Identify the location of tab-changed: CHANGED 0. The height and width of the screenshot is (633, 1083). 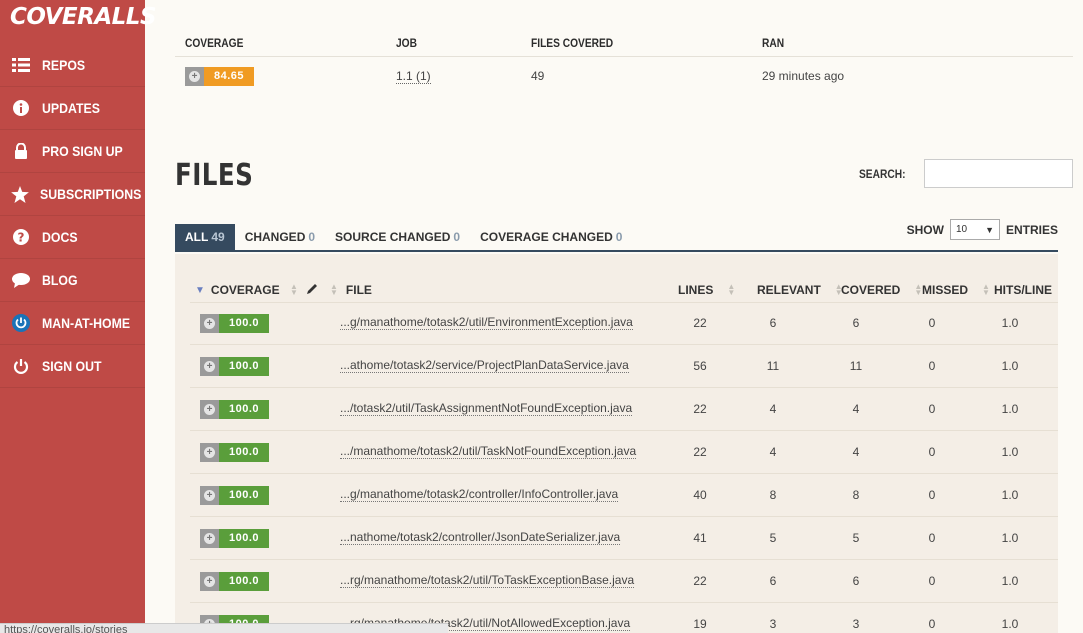
(280, 237).